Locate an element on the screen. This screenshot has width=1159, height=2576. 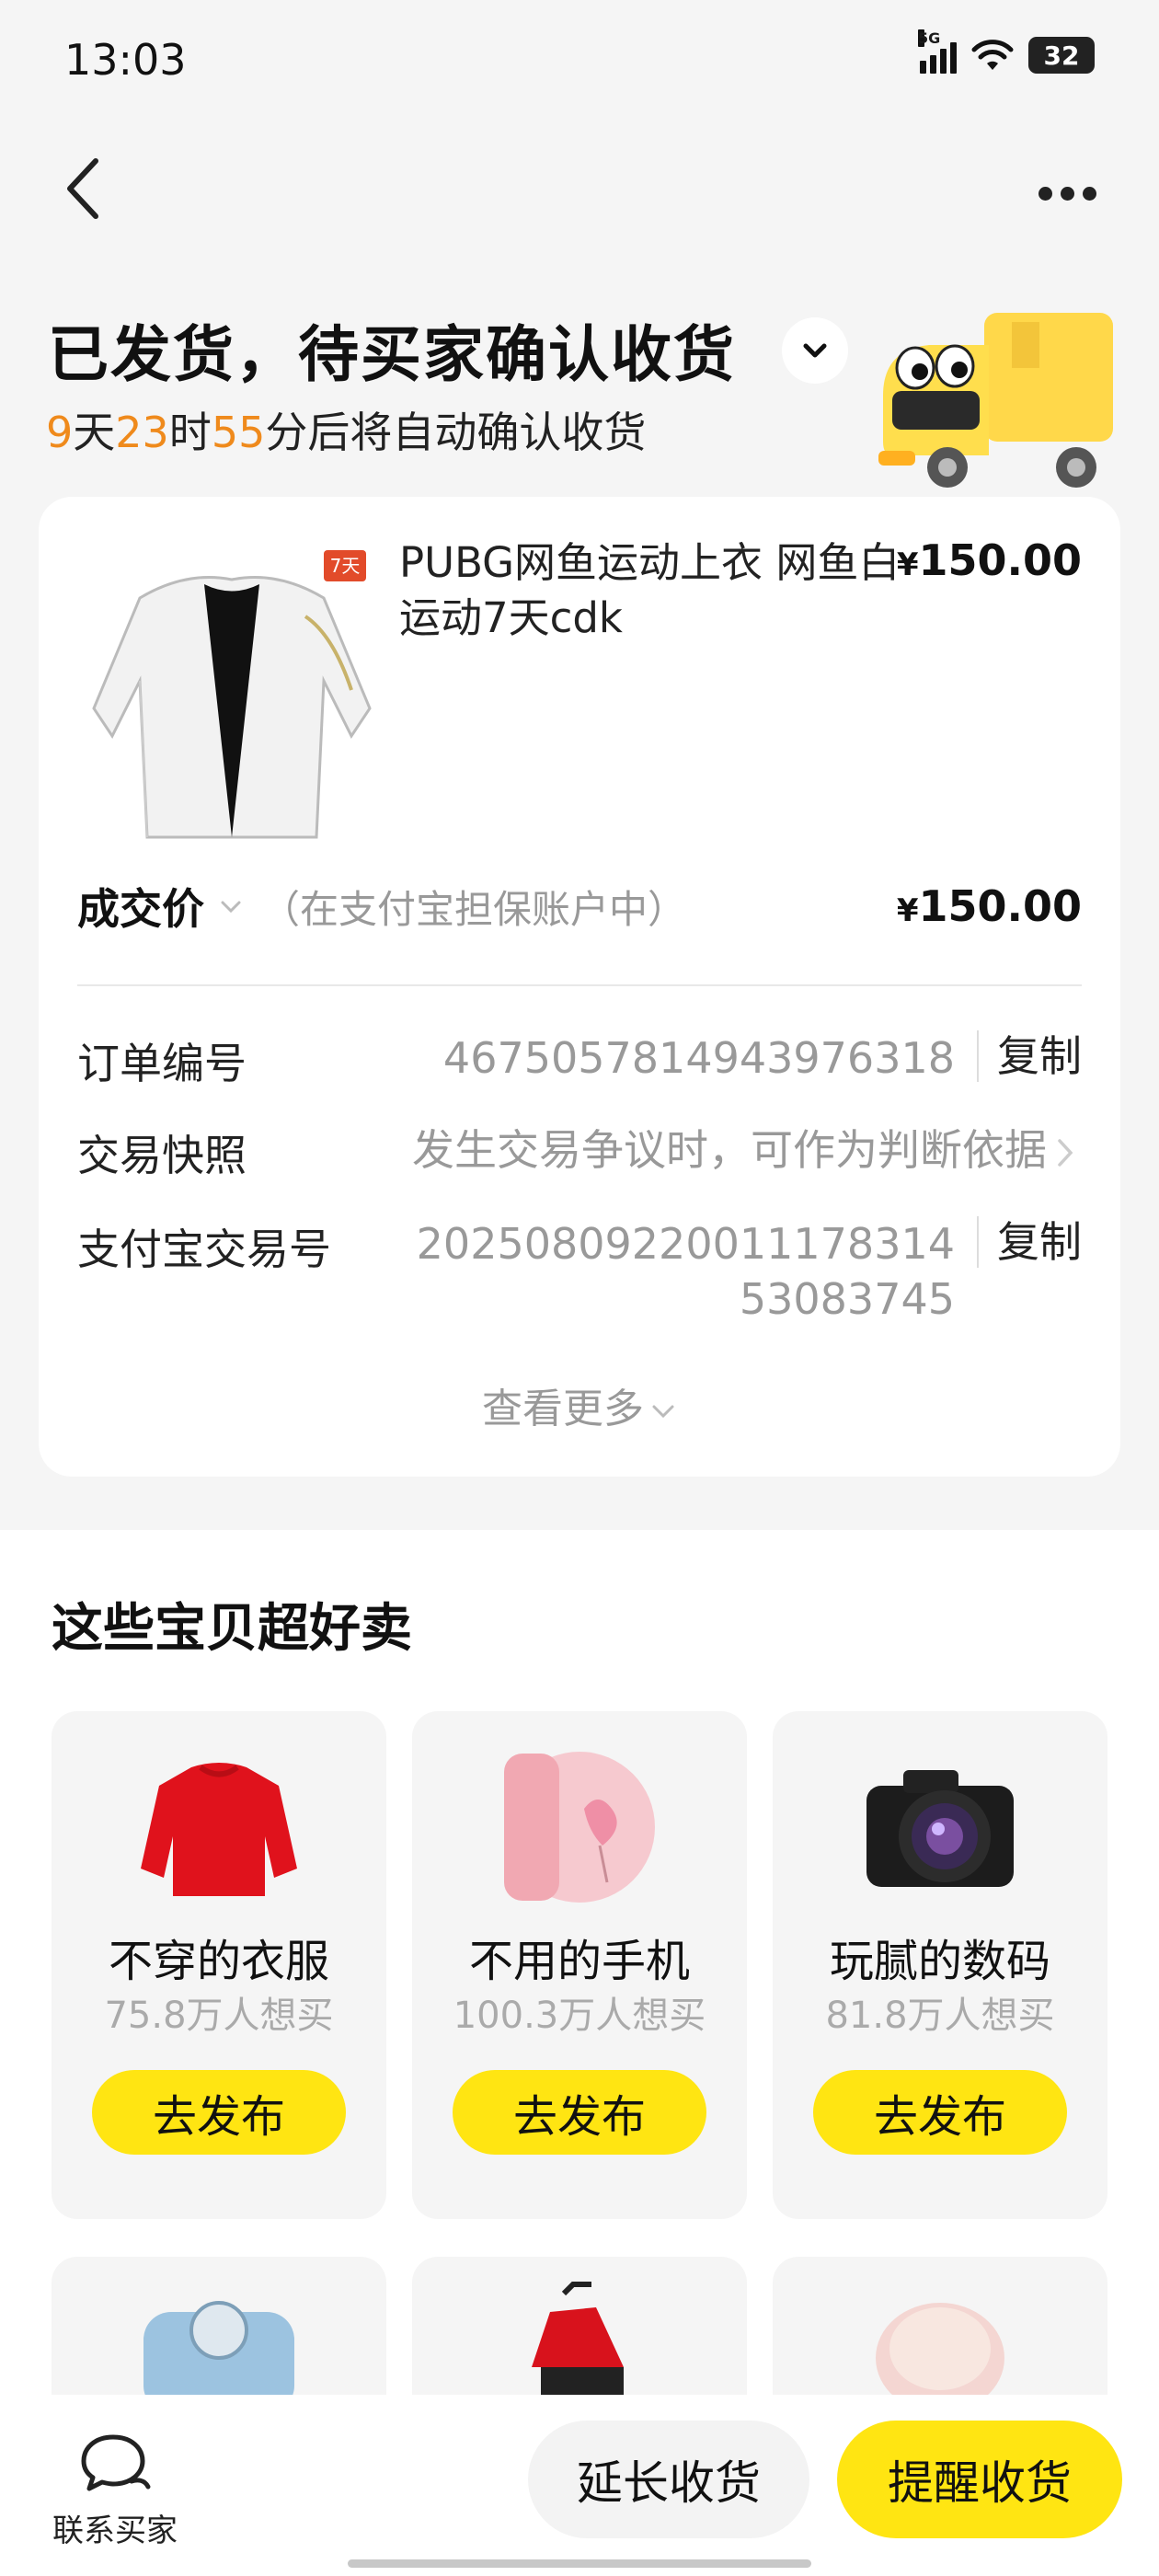
alipay-trade-number-line-1: 2025080922001117831​4 is located at coordinates (685, 1244).